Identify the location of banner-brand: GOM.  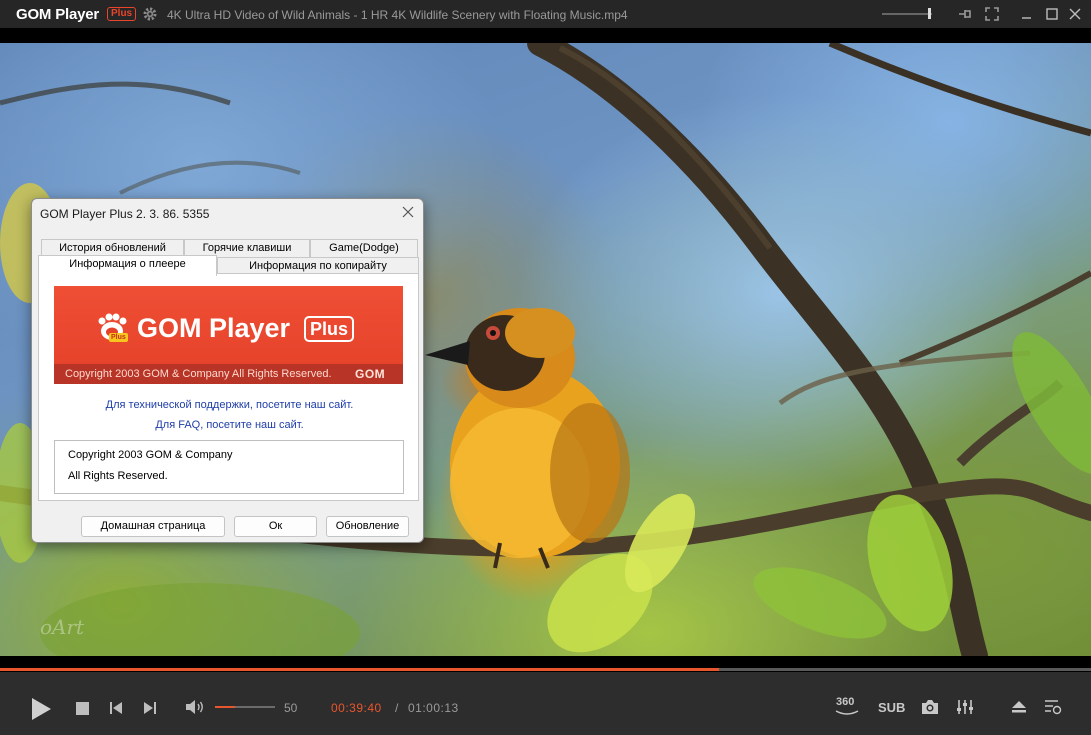
(370, 374).